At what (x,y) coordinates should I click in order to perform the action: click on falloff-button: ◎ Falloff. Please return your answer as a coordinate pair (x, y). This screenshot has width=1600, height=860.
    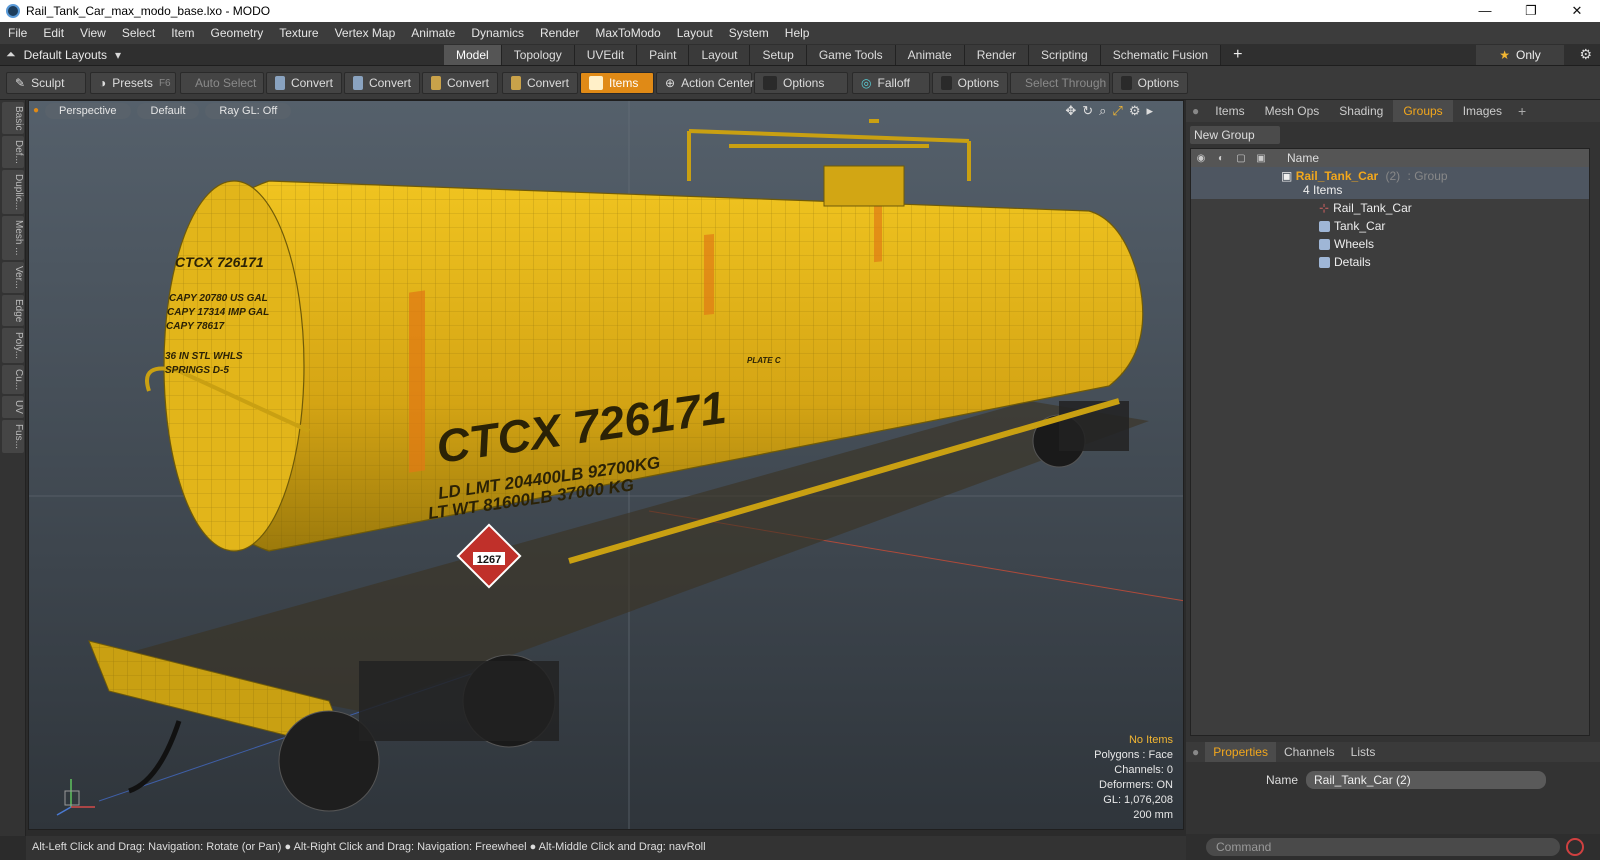
    Looking at the image, I should click on (891, 83).